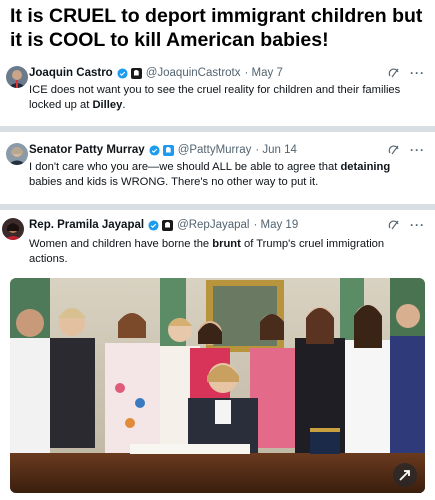  I want to click on tweet-date: · May 19, so click(275, 225).